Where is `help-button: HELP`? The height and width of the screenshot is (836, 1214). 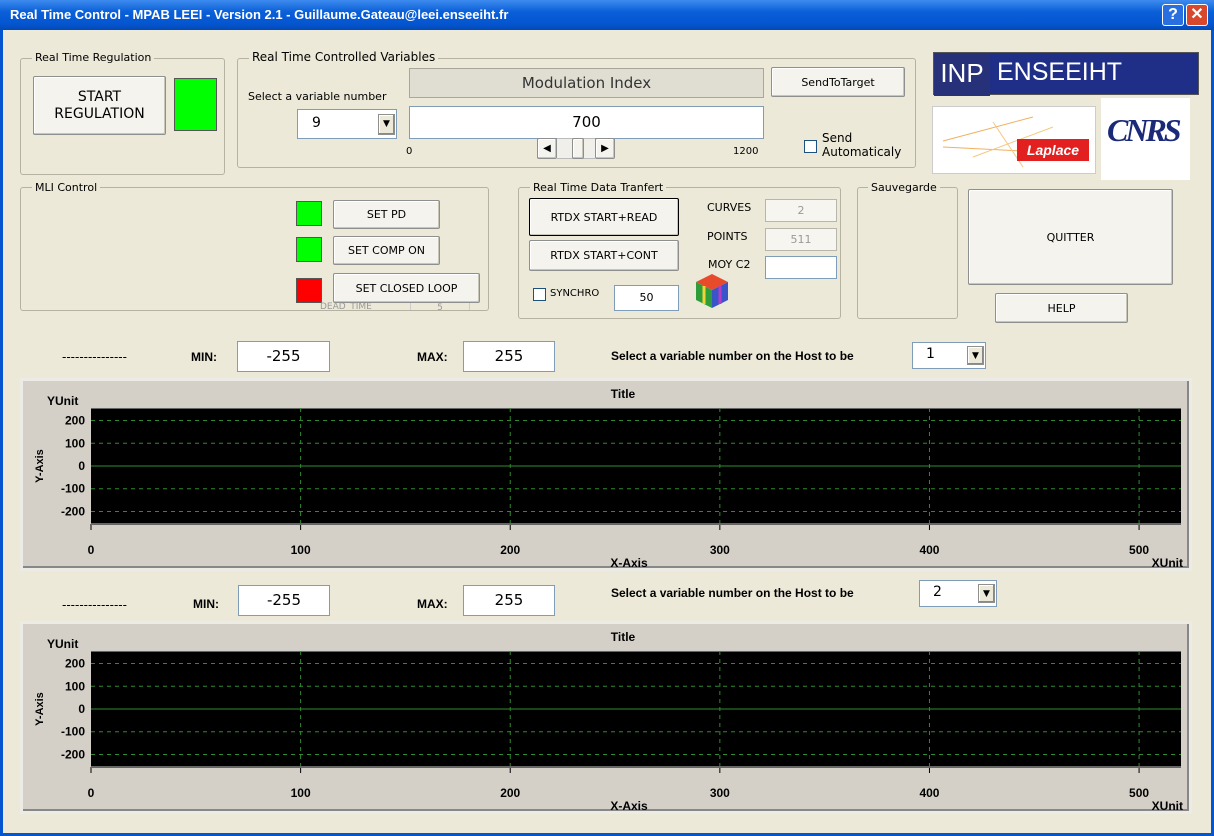
help-button: HELP is located at coordinates (1061, 308).